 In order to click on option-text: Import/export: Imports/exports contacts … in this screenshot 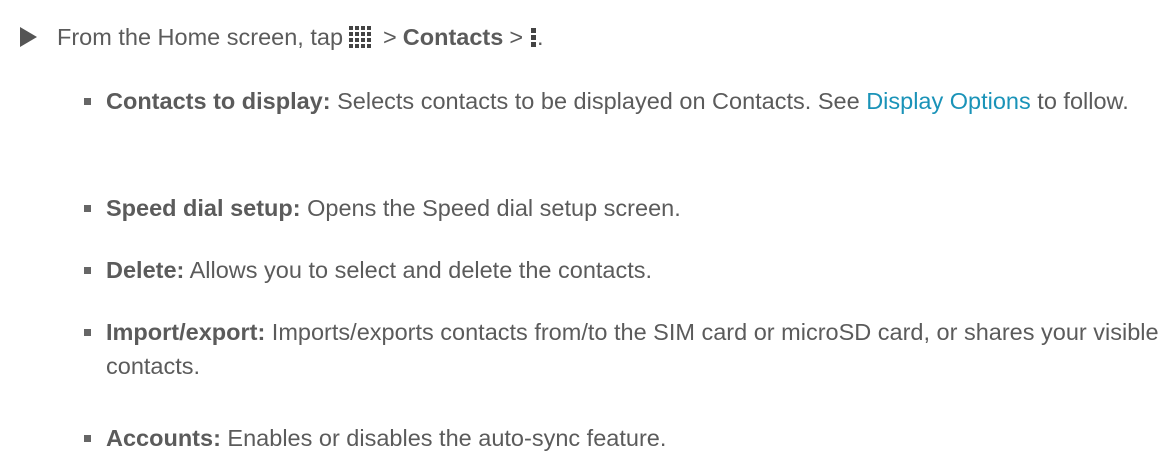, I will do `click(637, 349)`.